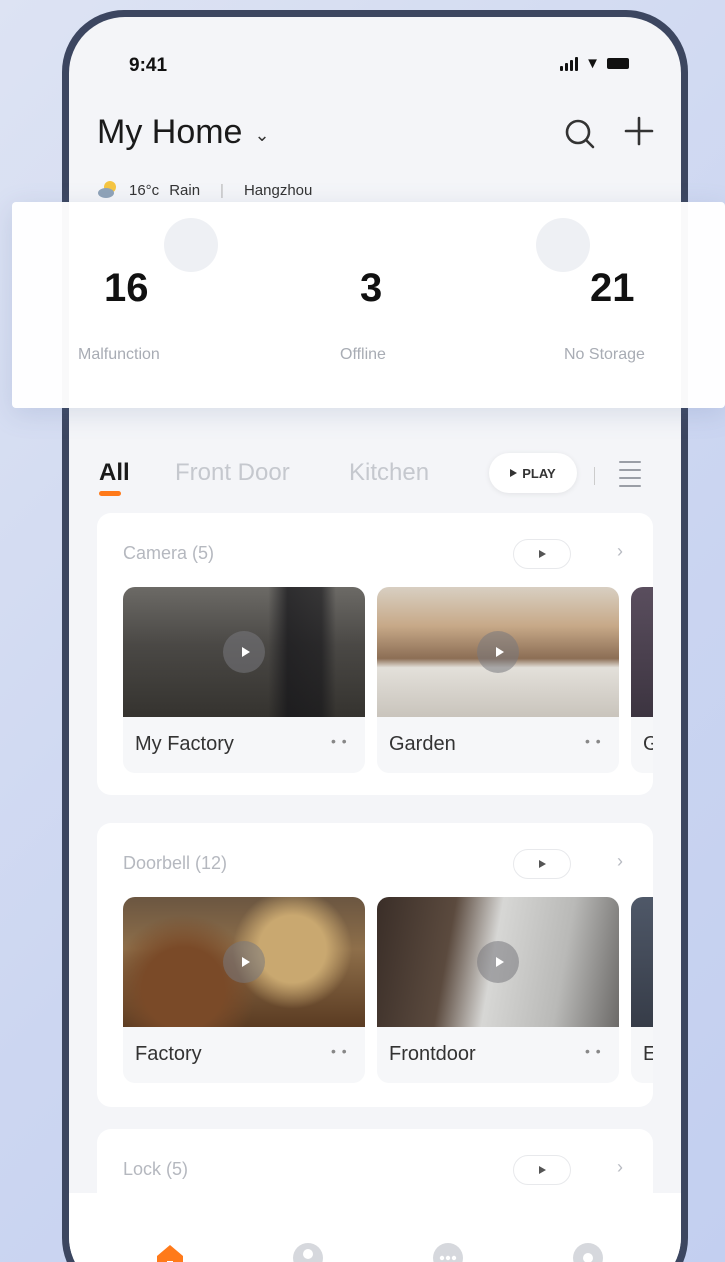 Image resolution: width=725 pixels, height=1262 pixels. What do you see at coordinates (648, 744) in the screenshot?
I see `camera-card-name: G` at bounding box center [648, 744].